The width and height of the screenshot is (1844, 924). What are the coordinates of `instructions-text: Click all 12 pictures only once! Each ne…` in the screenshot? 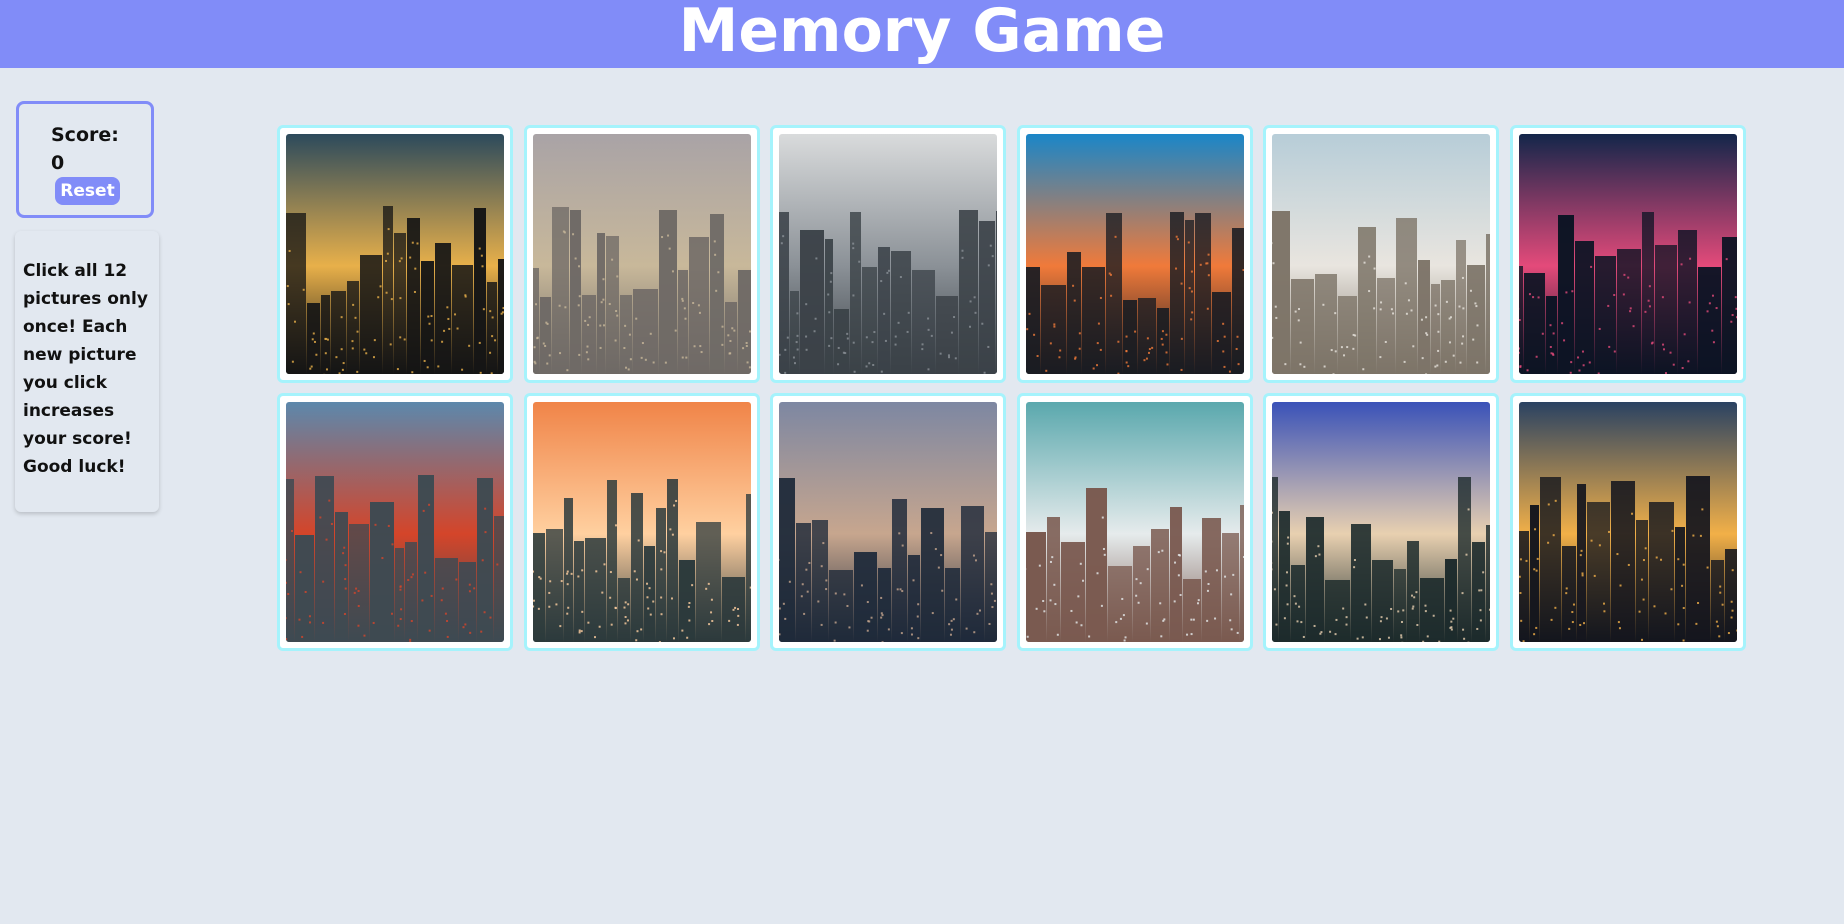 It's located at (85, 369).